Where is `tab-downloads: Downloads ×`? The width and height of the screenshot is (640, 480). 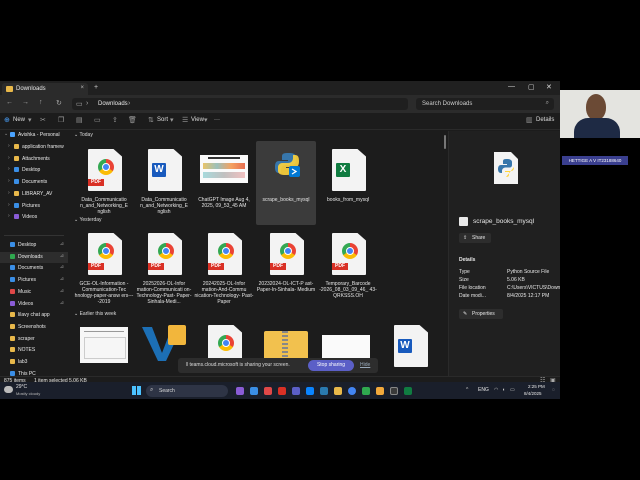 tab-downloads: Downloads × is located at coordinates (45, 89).